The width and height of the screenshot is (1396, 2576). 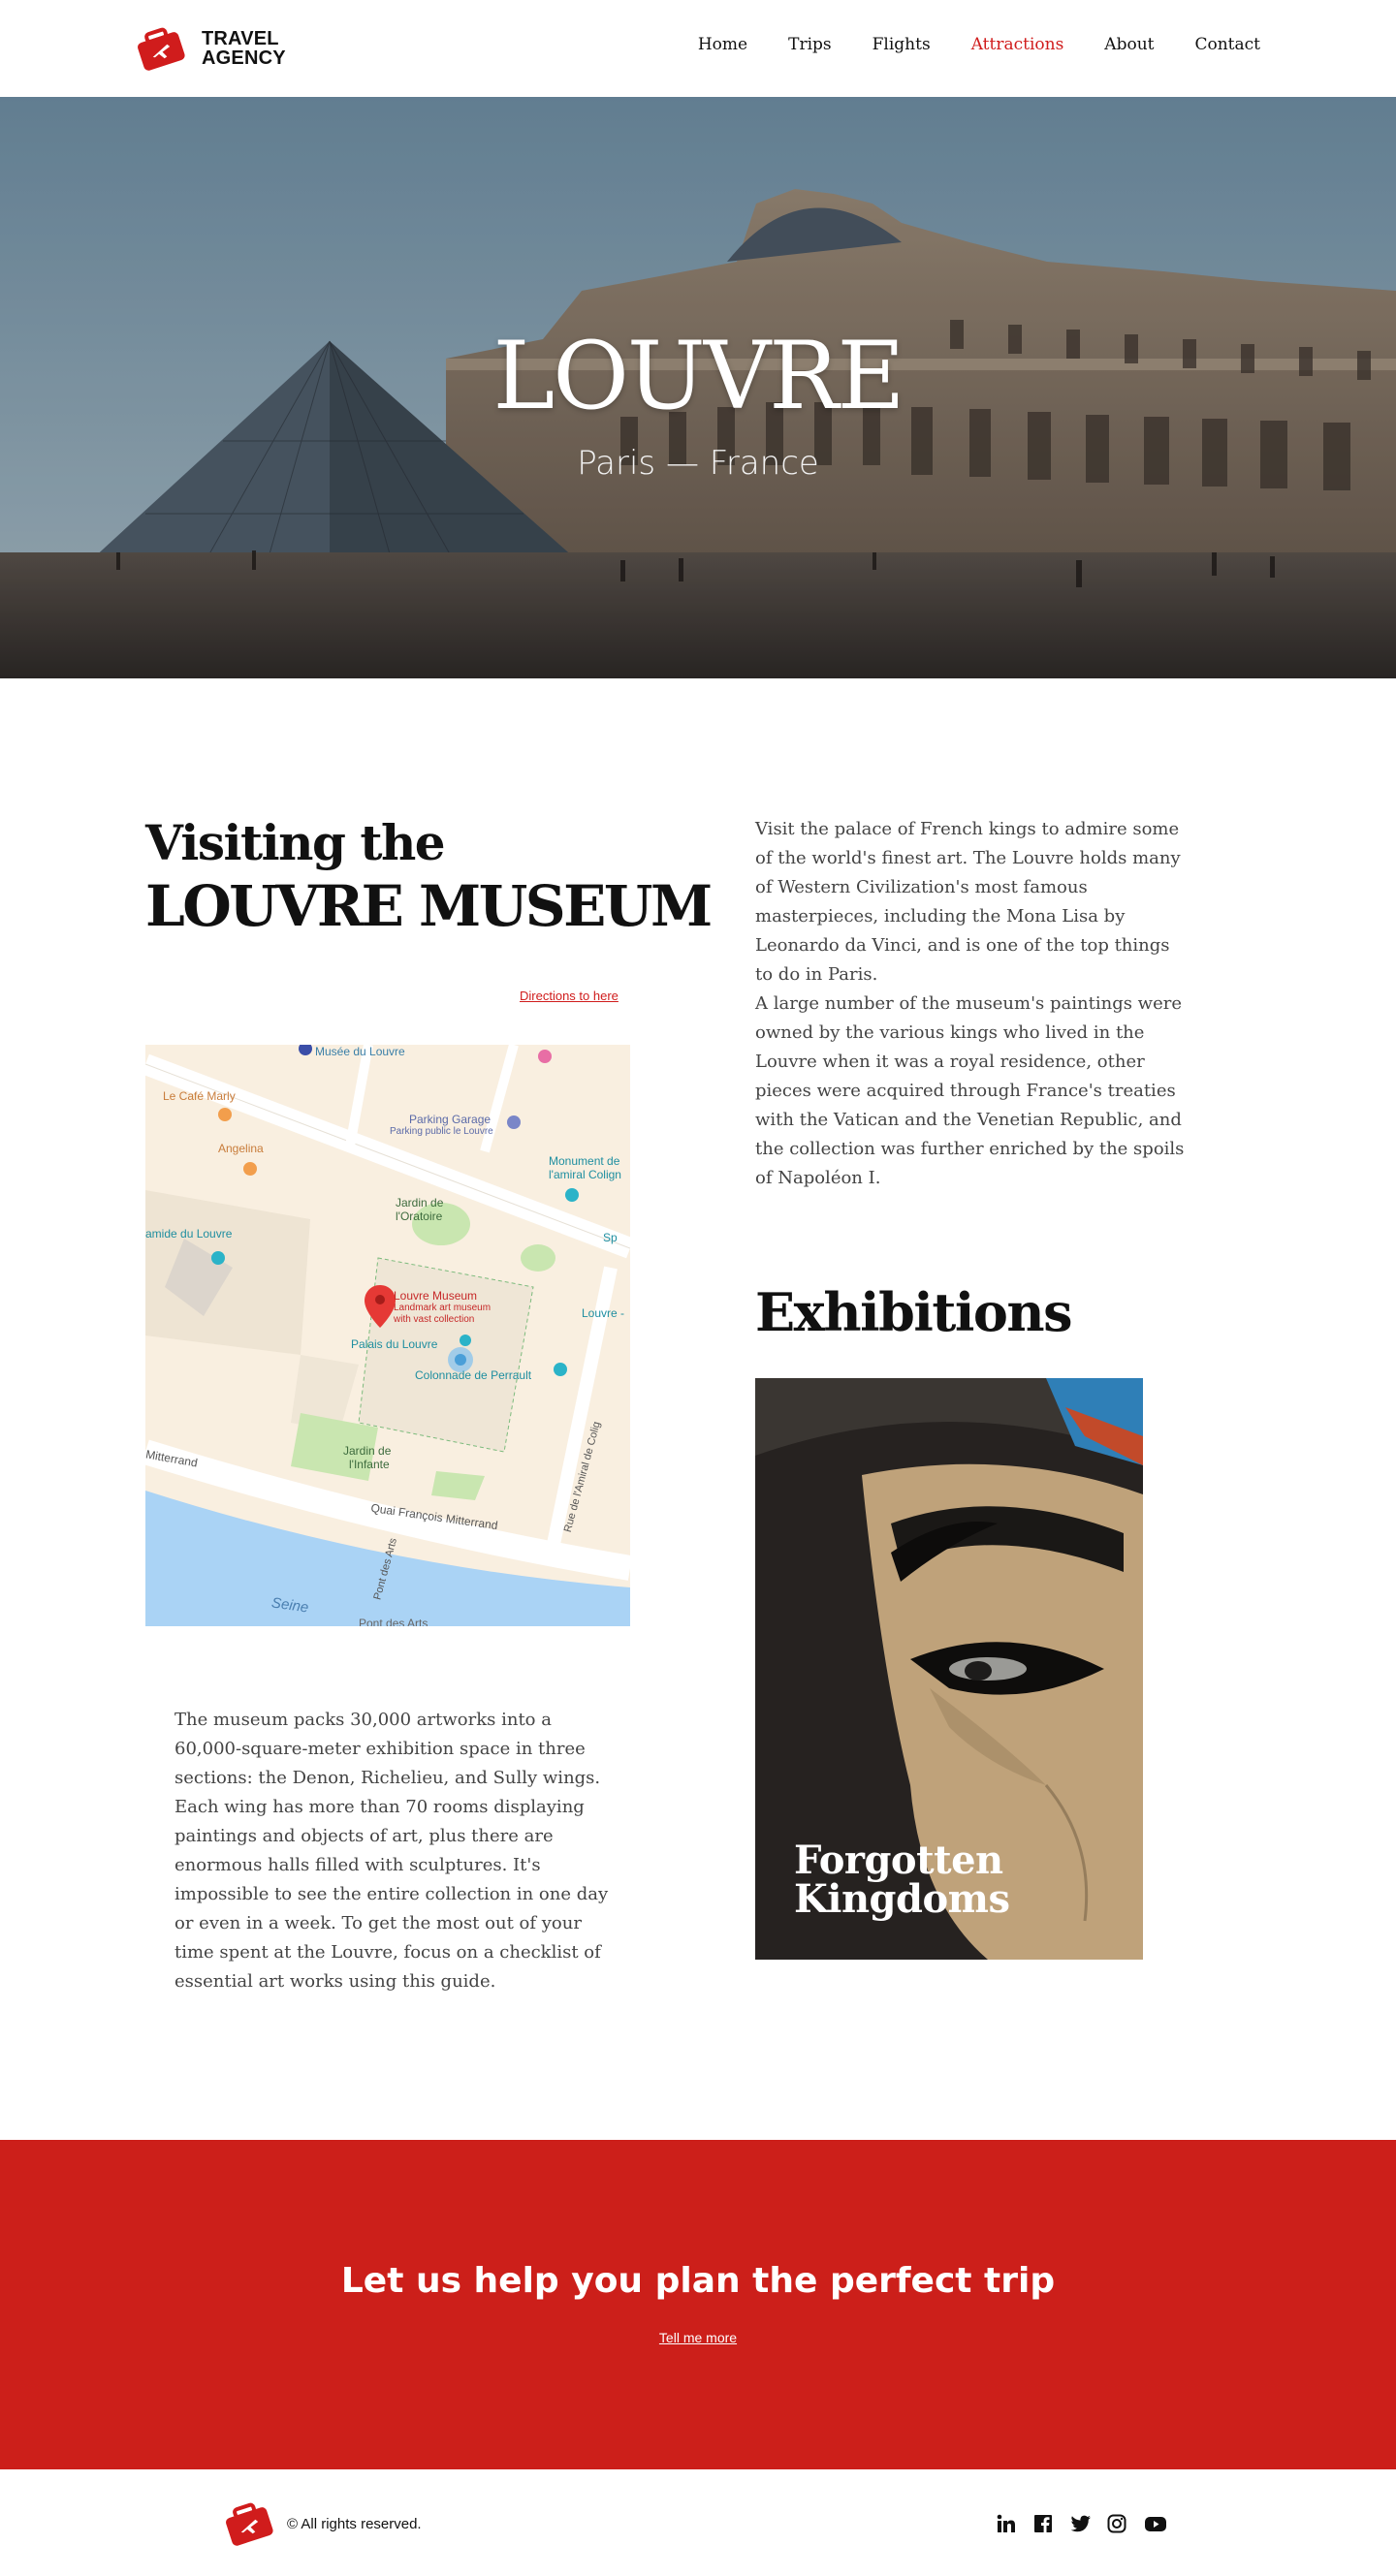 What do you see at coordinates (698, 2522) in the screenshot?
I see `site-footer: © All rights reserved.` at bounding box center [698, 2522].